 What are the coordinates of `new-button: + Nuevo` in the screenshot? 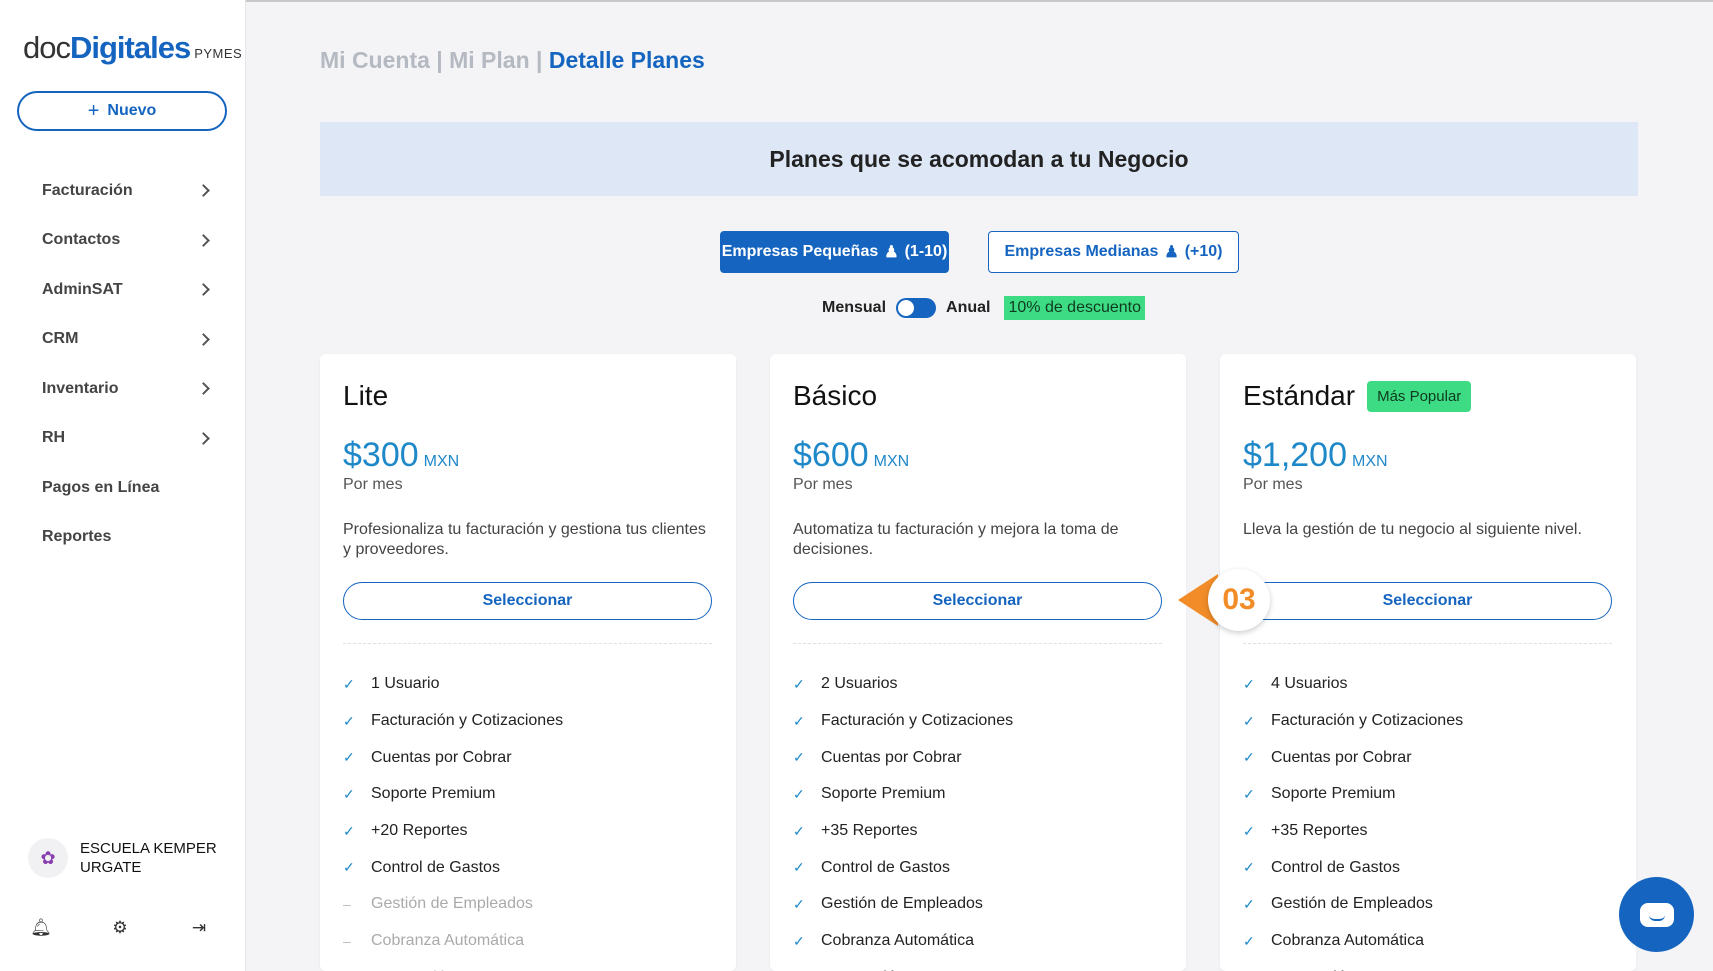 It's located at (122, 111).